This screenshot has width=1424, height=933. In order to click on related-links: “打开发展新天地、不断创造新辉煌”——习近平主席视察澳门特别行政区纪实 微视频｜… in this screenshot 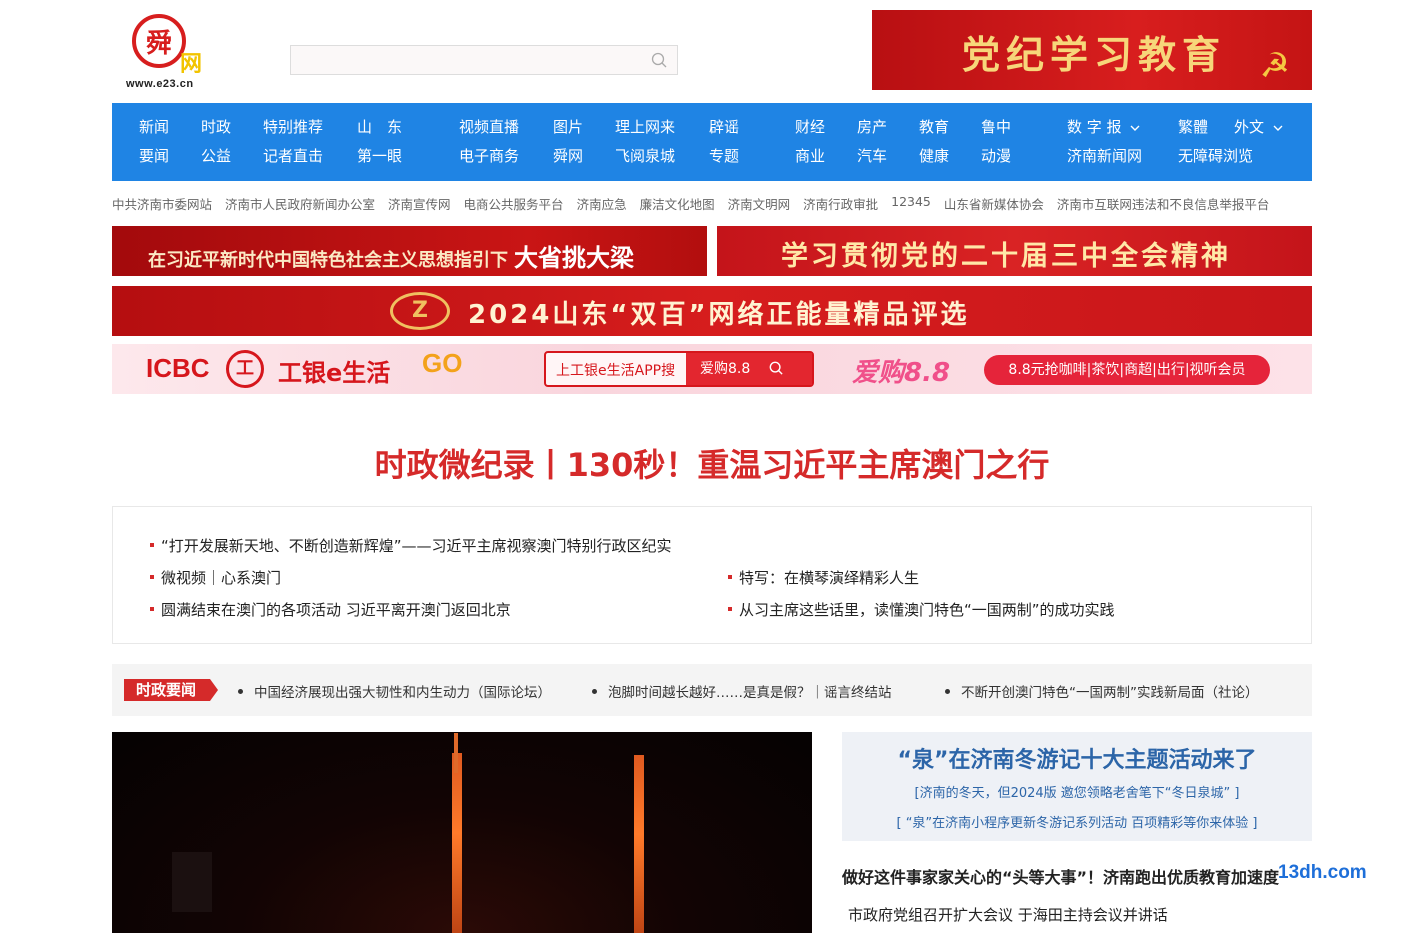, I will do `click(712, 575)`.